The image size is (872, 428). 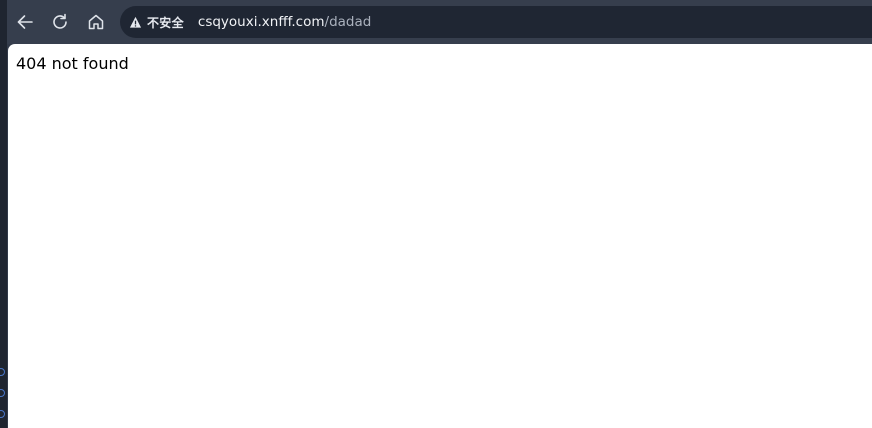 I want to click on warning-triangle-icon, so click(x=135, y=22).